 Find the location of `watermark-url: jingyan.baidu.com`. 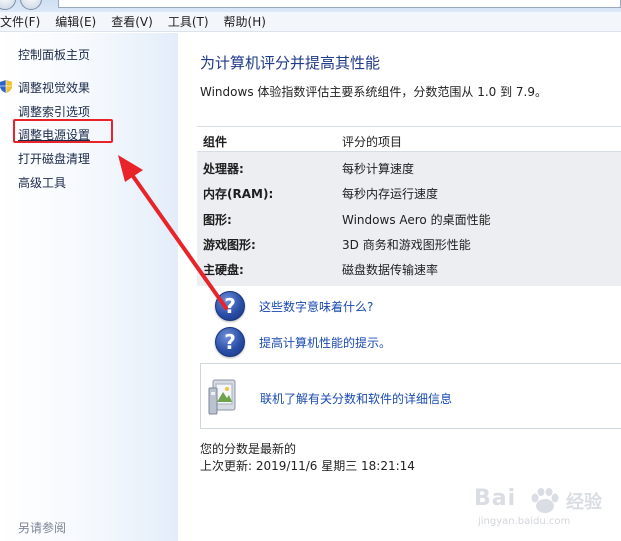

watermark-url: jingyan.baidu.com is located at coordinates (524, 521).